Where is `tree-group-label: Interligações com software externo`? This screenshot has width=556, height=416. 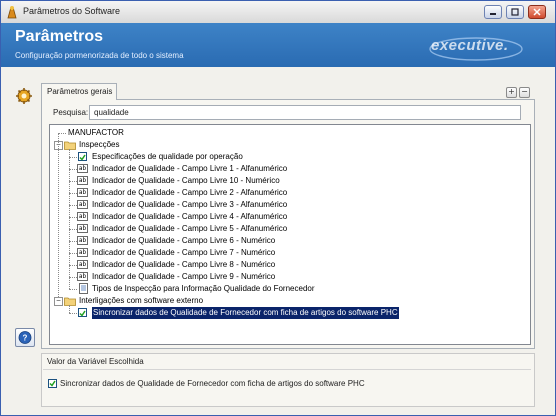
tree-group-label: Interligações com software externo is located at coordinates (141, 300).